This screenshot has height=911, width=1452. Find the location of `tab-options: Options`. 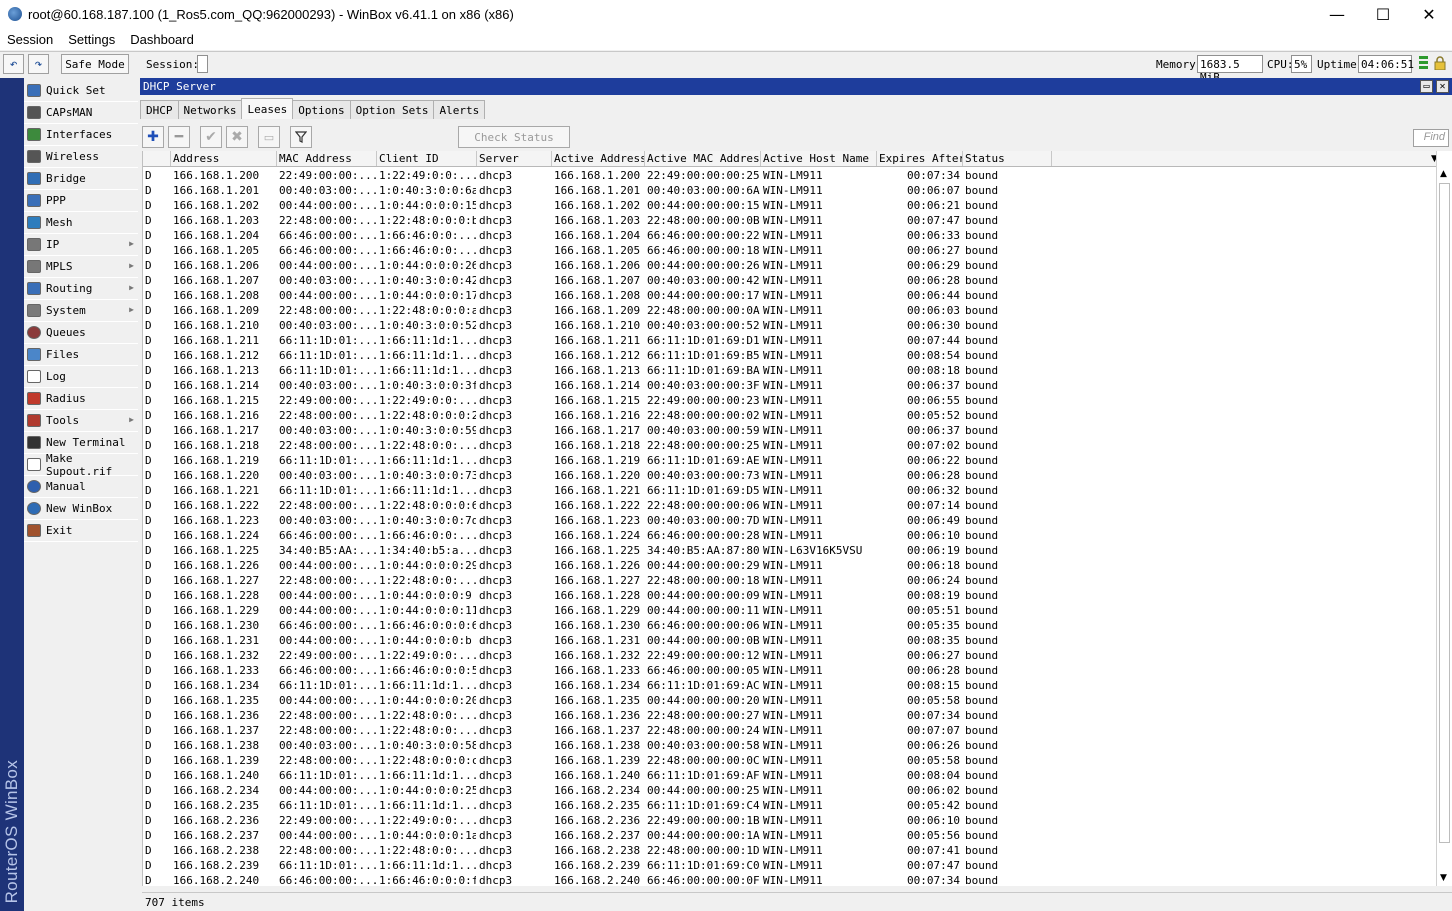

tab-options: Options is located at coordinates (321, 109).